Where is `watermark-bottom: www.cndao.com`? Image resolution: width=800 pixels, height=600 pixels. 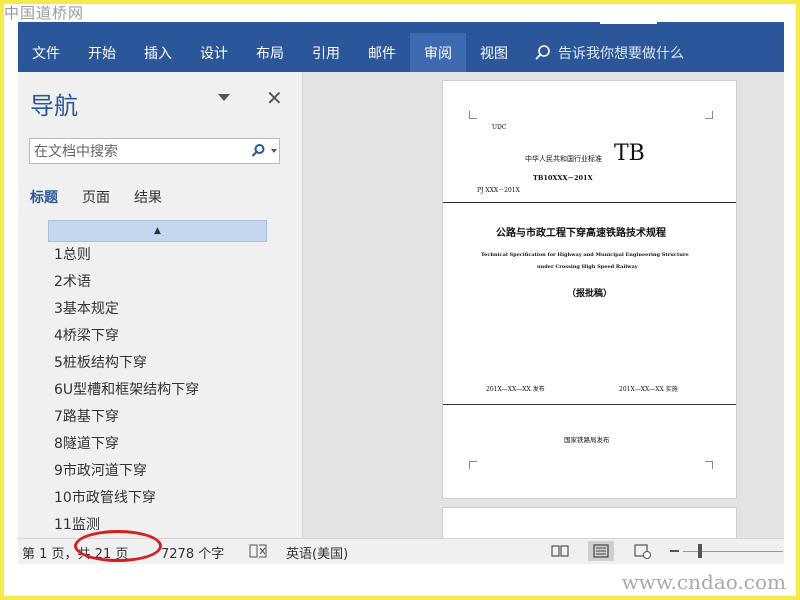
watermark-bottom: www.cndao.com is located at coordinates (703, 582).